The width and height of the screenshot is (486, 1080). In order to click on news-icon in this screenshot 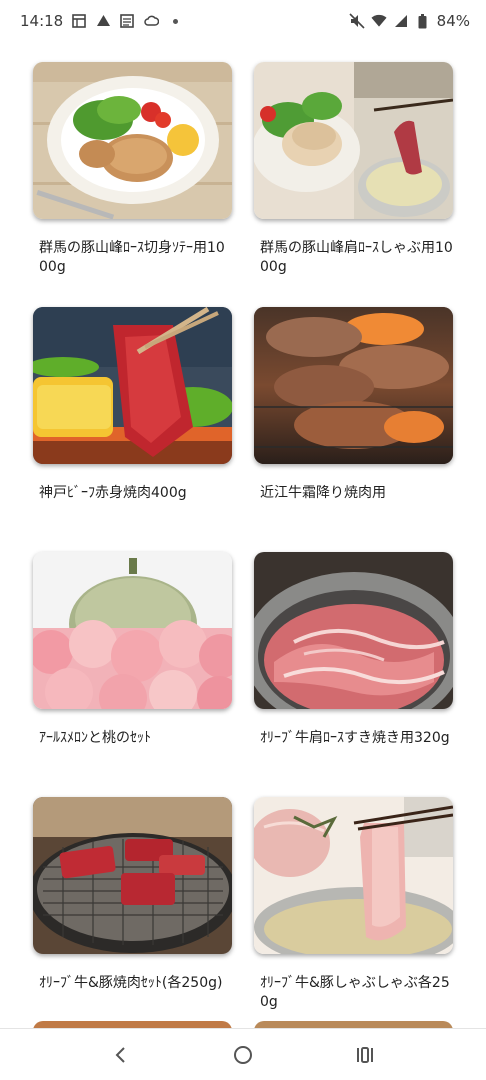, I will do `click(127, 21)`.